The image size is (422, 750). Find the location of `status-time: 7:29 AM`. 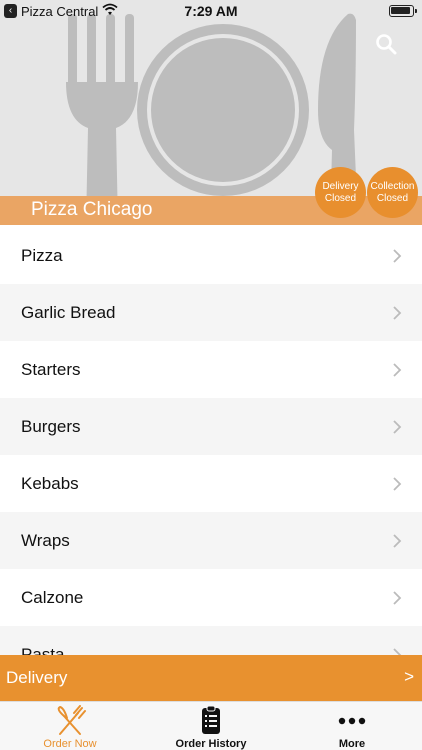

status-time: 7:29 AM is located at coordinates (211, 11).